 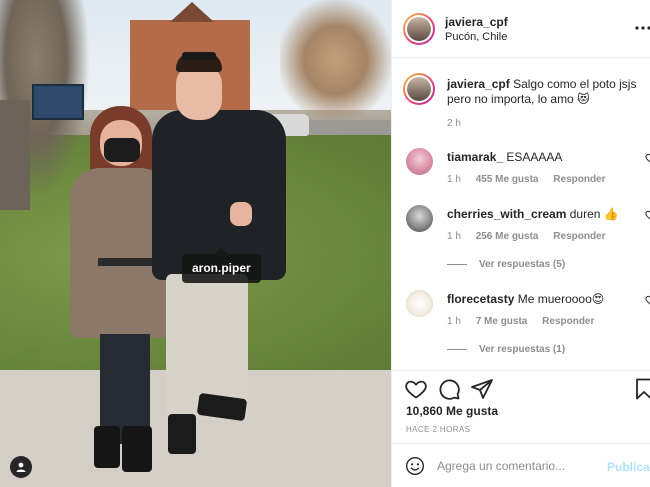 I want to click on view-replies-button: Ver respuestas (5), so click(x=506, y=264).